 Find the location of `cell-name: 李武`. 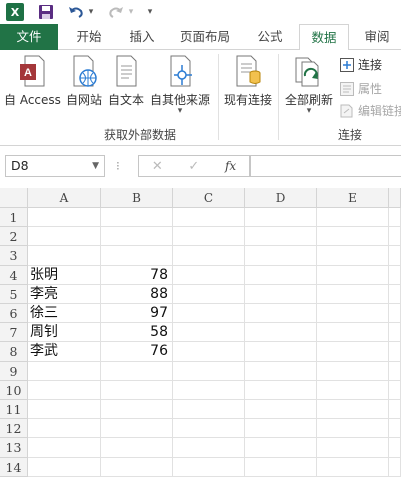

cell-name: 李武 is located at coordinates (64, 352).